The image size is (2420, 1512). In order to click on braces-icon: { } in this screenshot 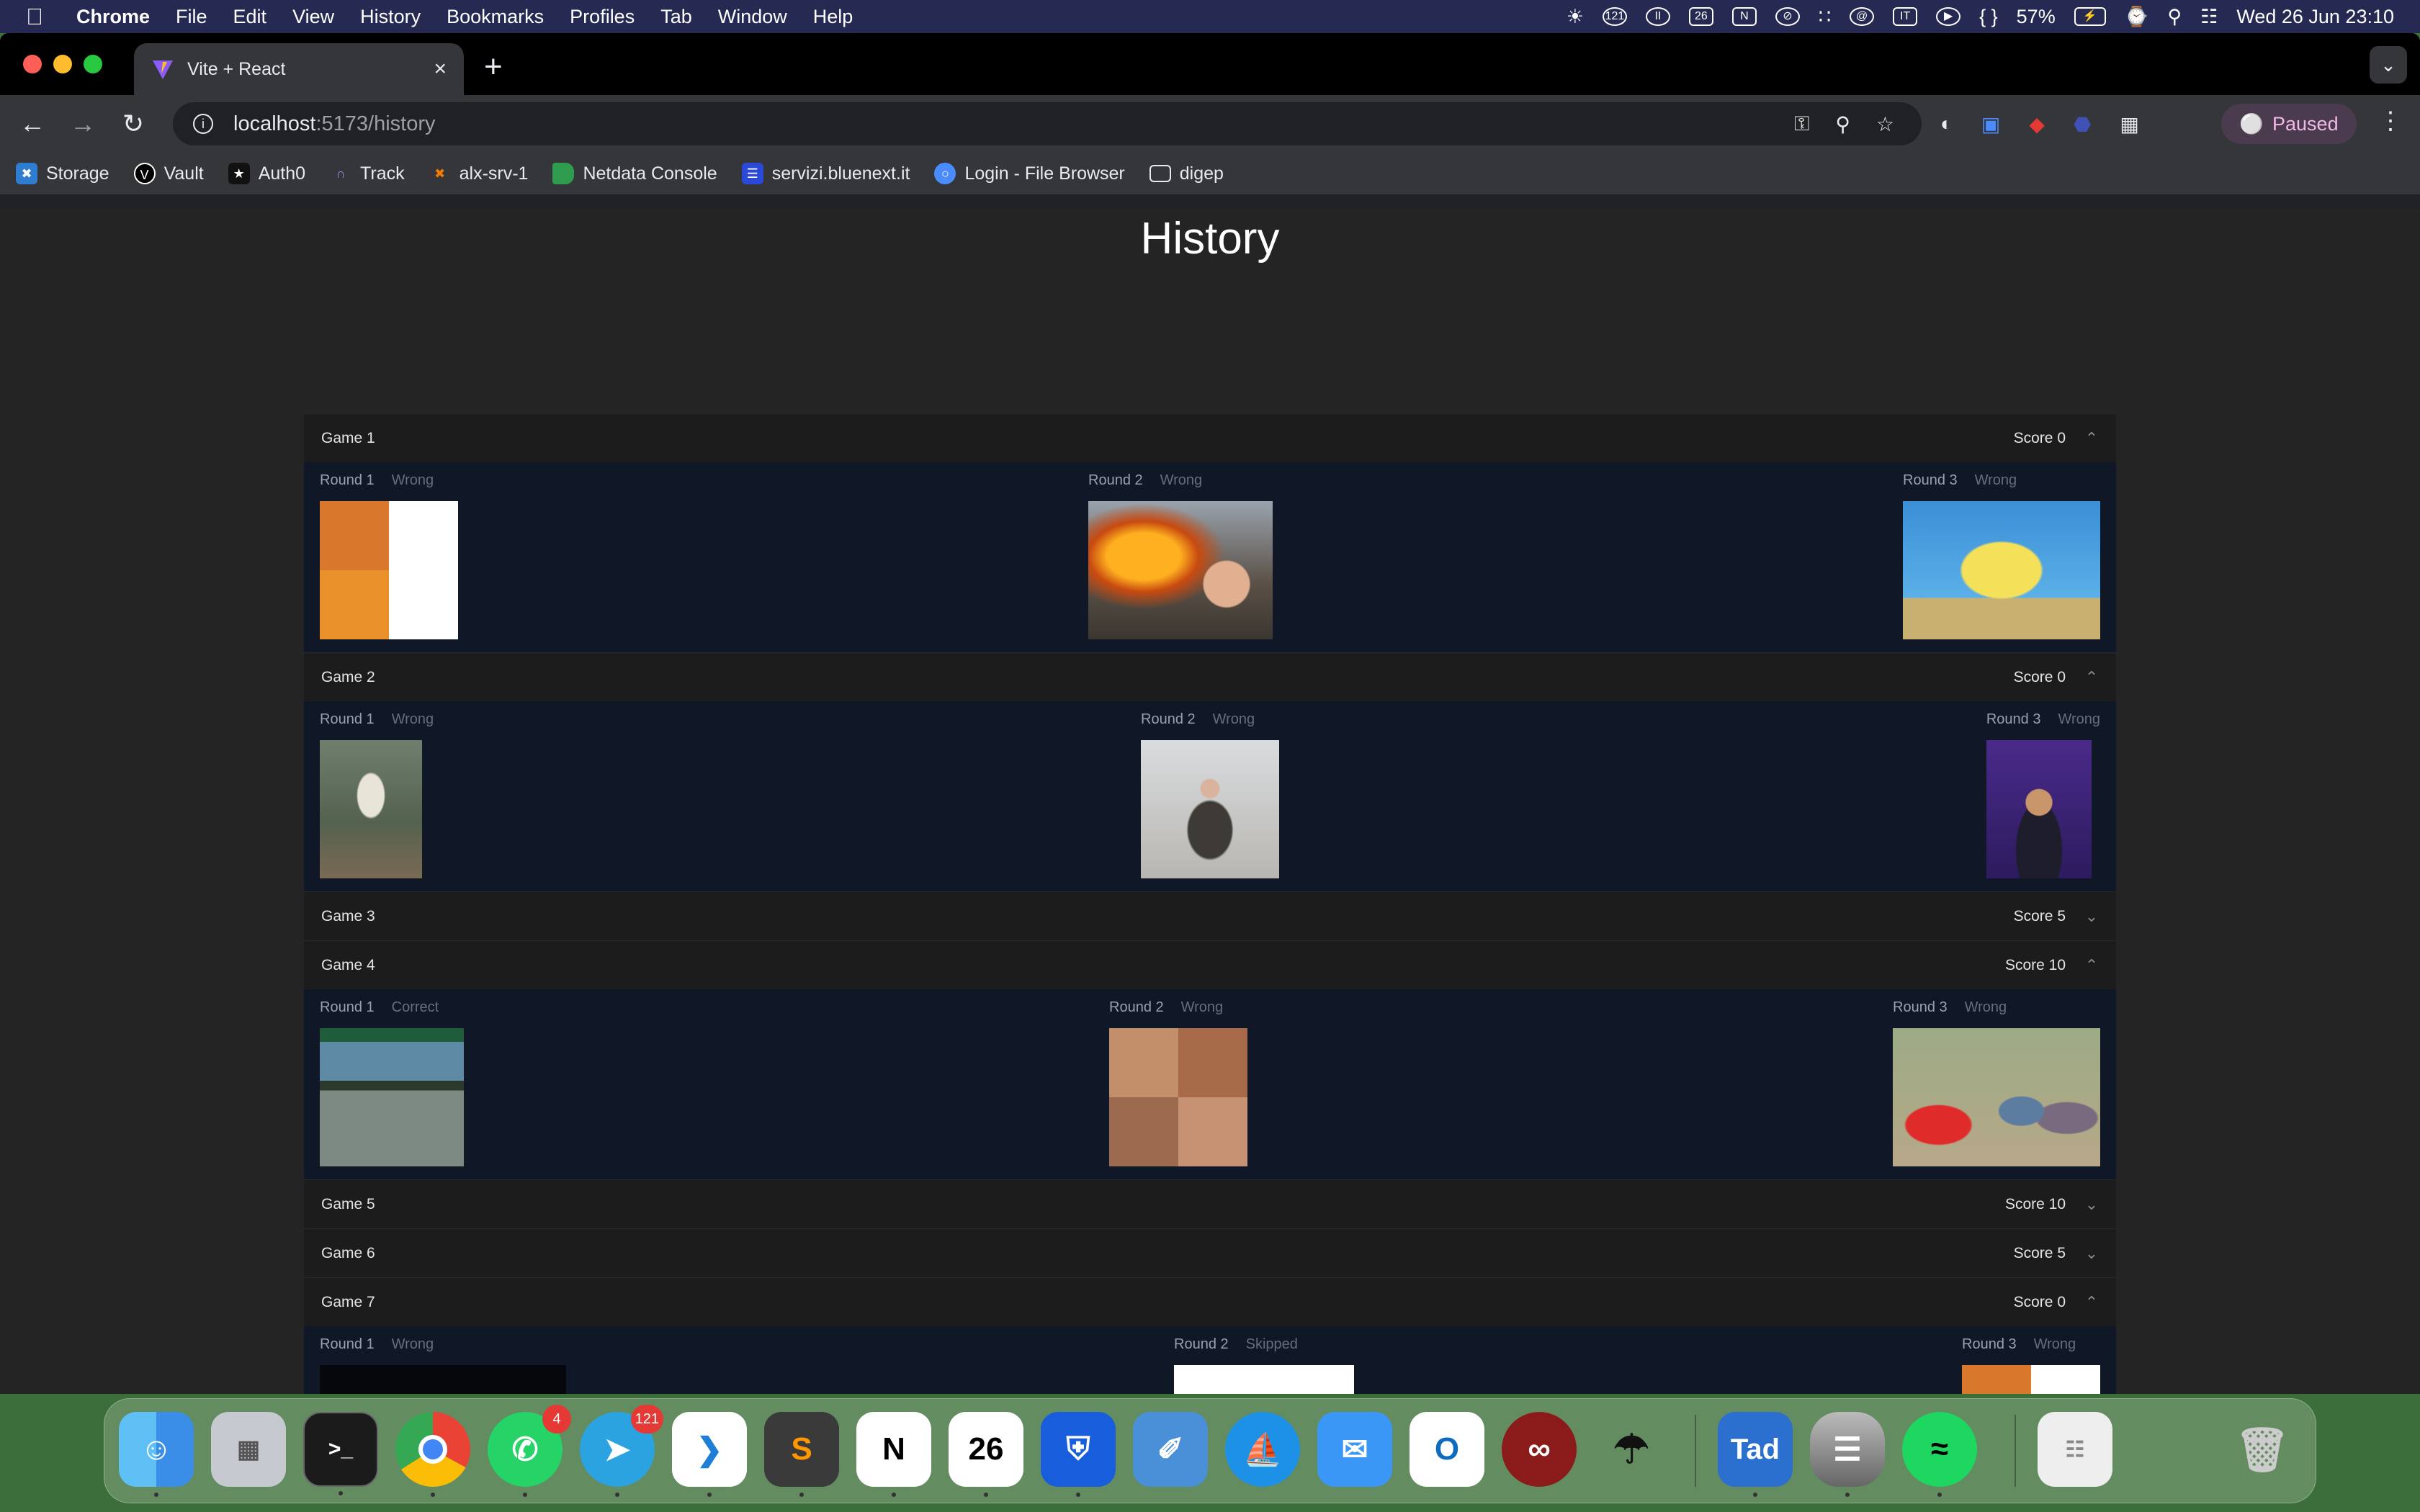, I will do `click(1989, 17)`.